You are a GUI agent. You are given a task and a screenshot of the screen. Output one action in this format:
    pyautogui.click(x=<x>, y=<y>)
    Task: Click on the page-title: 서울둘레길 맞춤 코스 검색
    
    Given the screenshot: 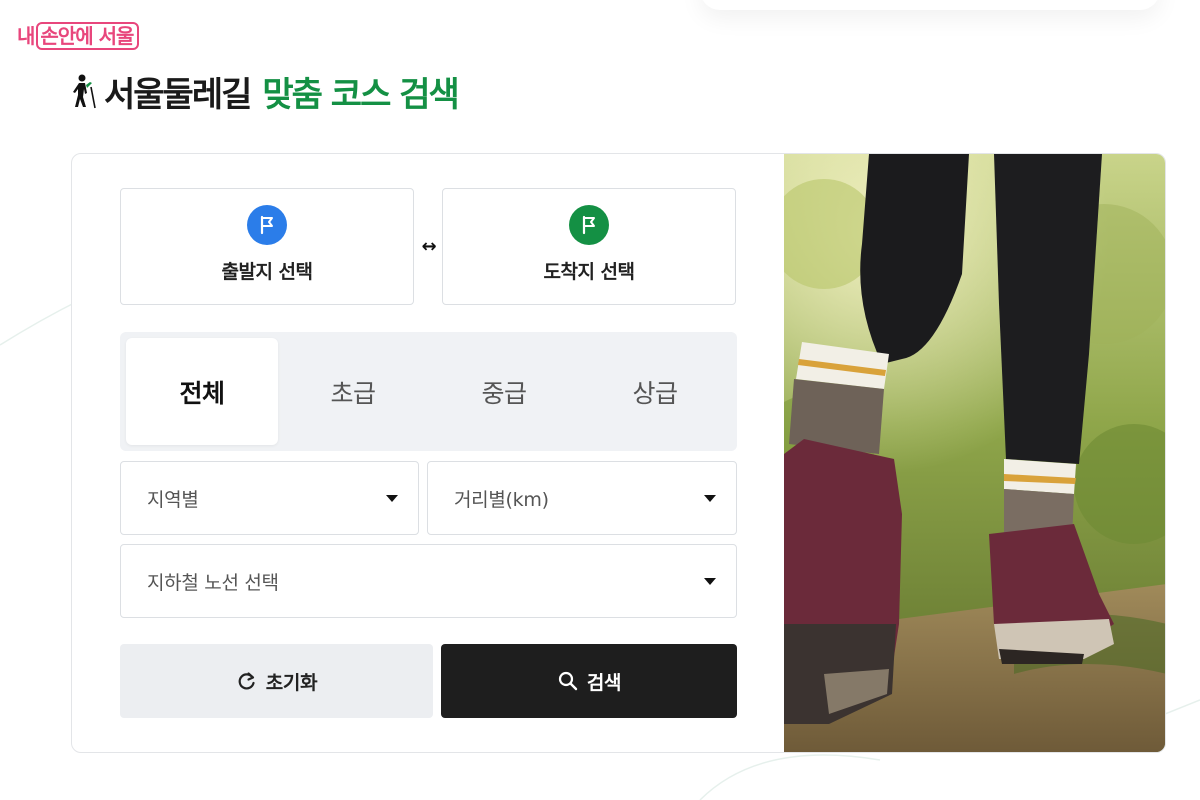 What is the action you would take?
    pyautogui.click(x=265, y=91)
    